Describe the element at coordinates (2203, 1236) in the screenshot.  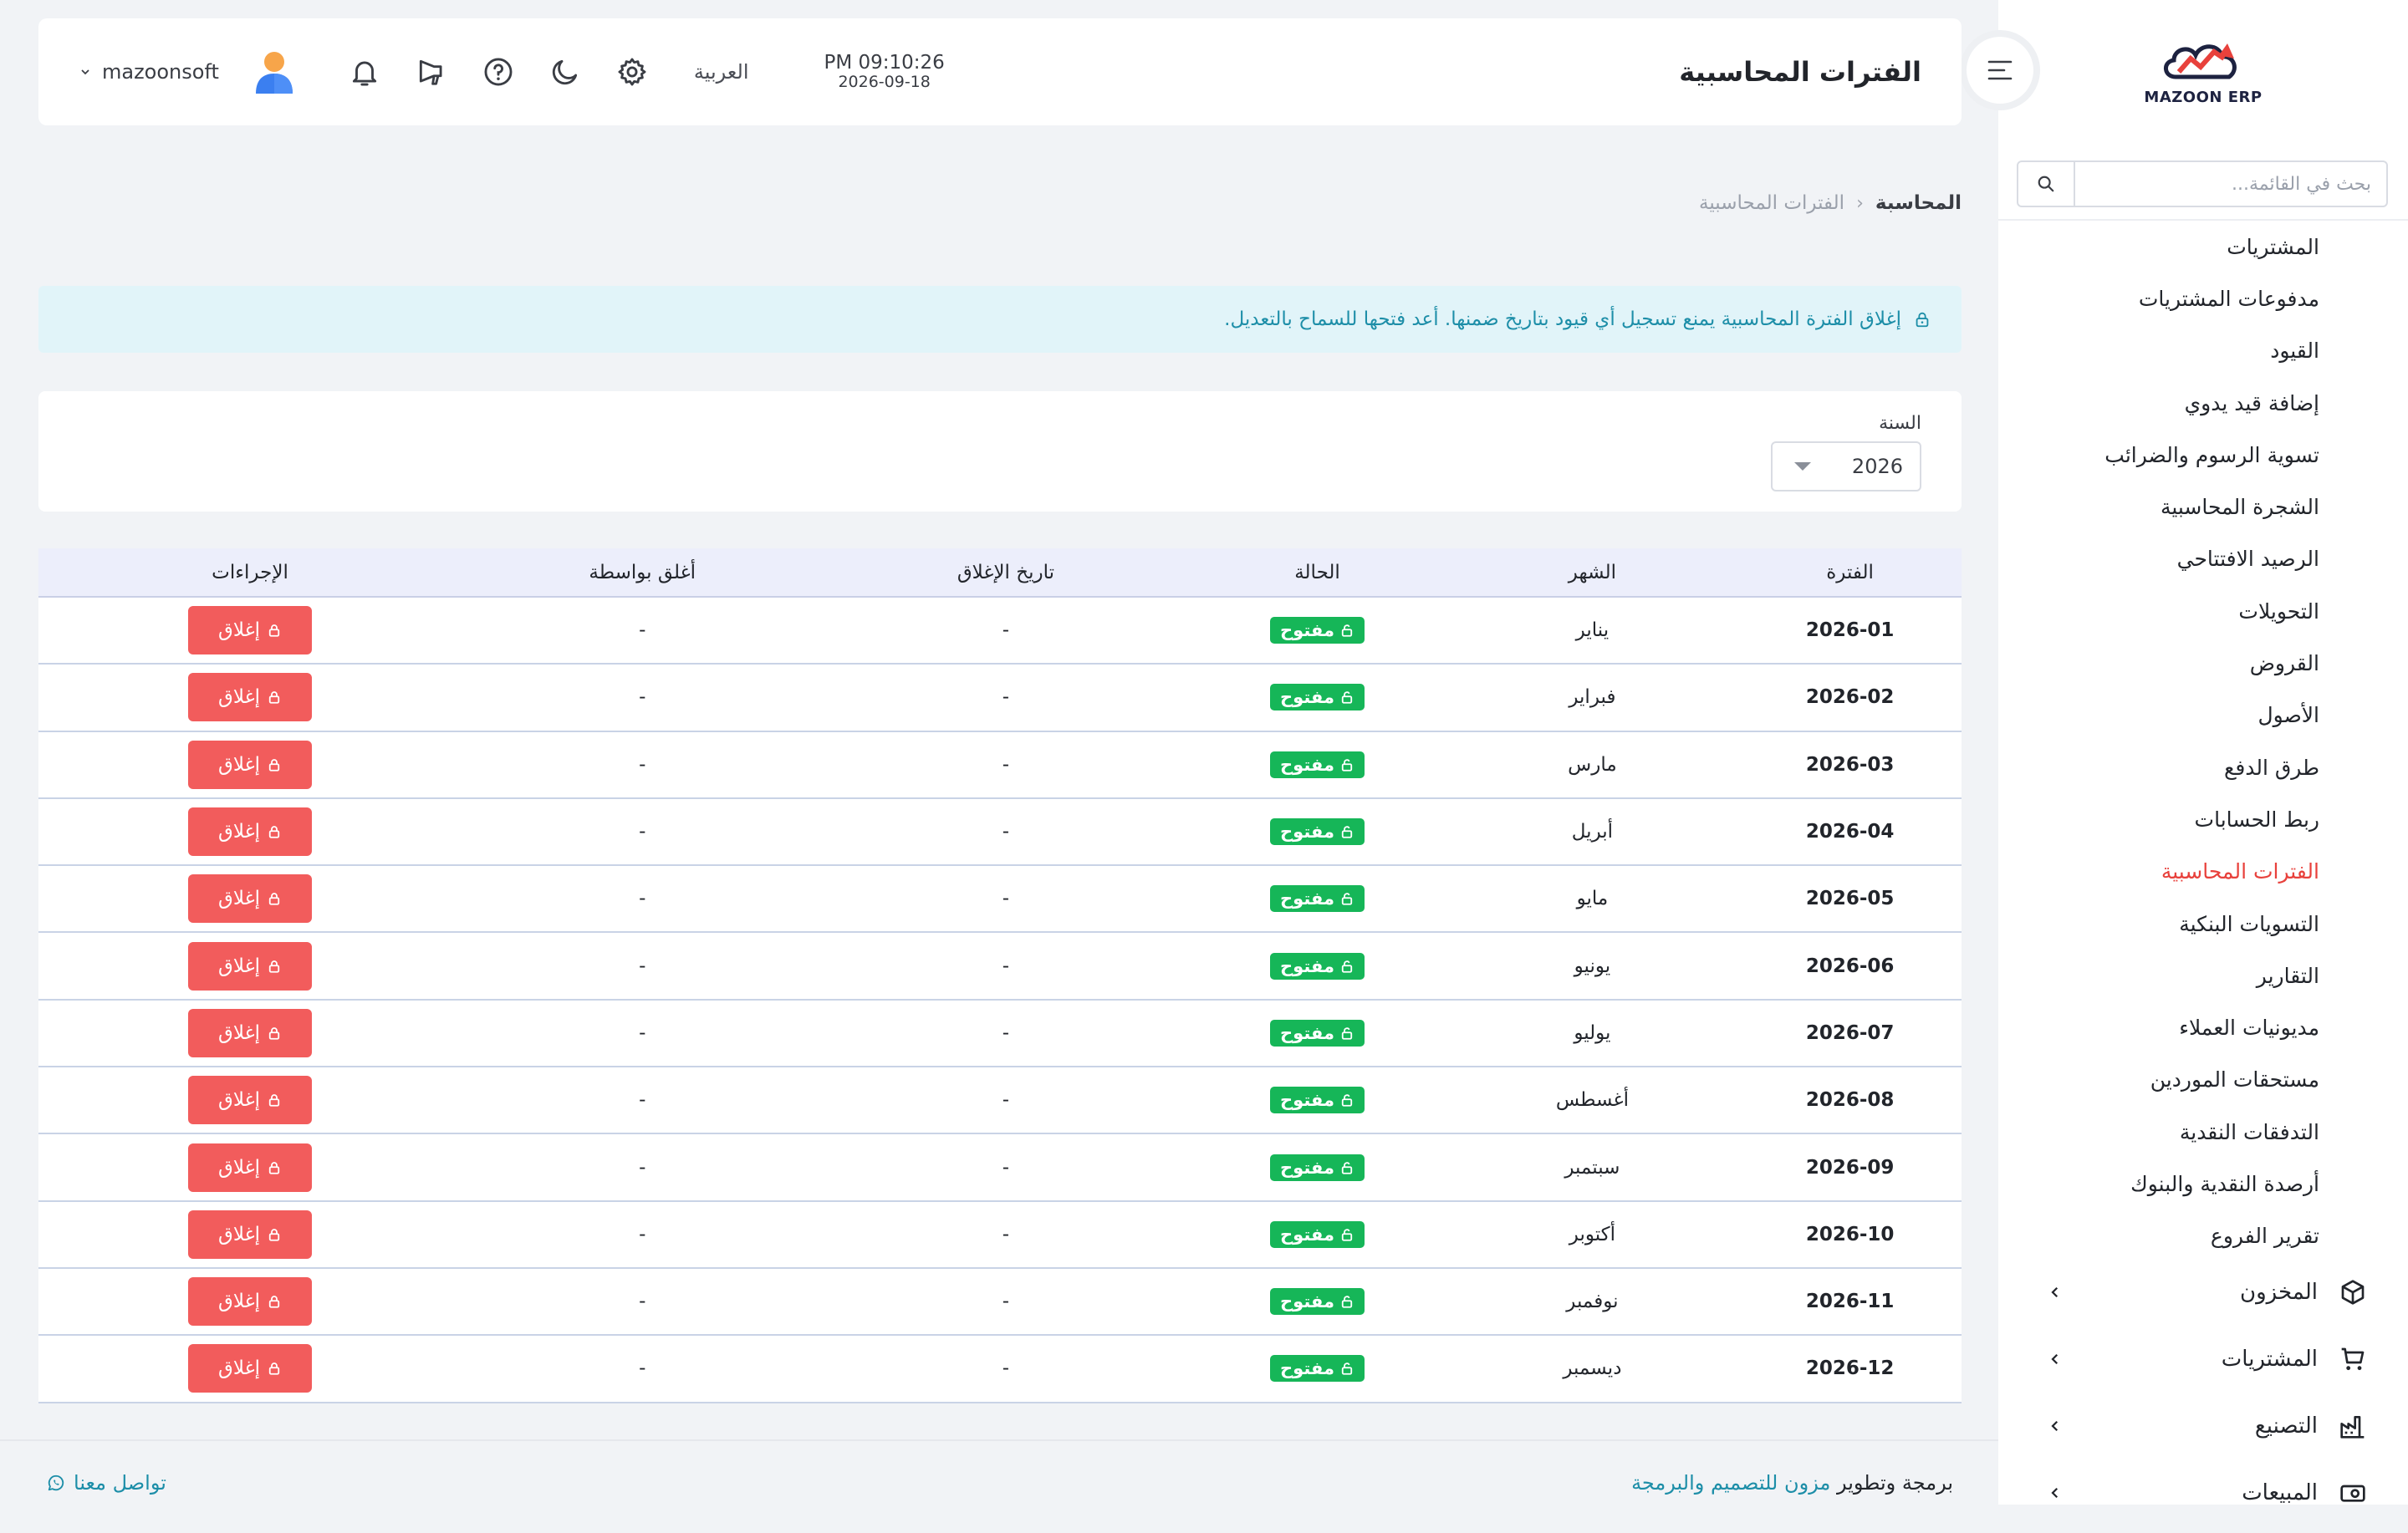
I see `sidebar-subitem: تقرير الفروع` at that location.